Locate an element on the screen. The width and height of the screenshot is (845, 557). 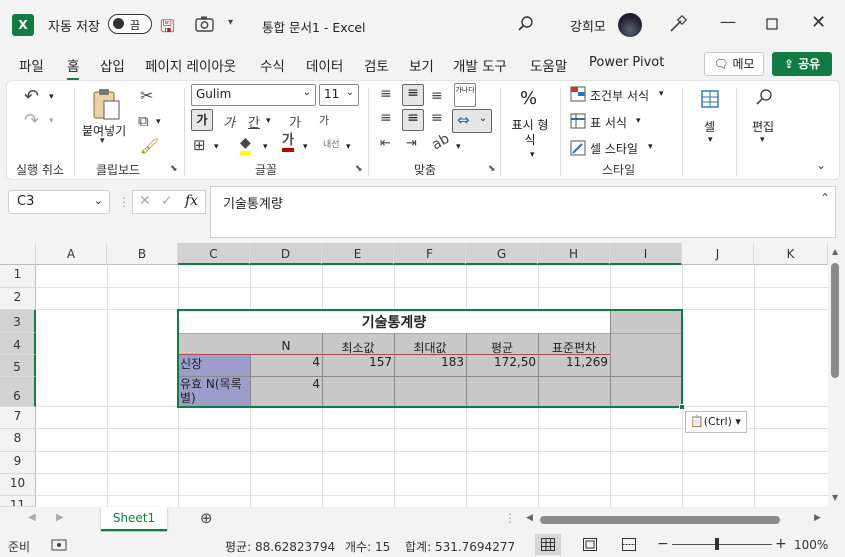
add-sheet-icon: ⊕ is located at coordinates (206, 518).